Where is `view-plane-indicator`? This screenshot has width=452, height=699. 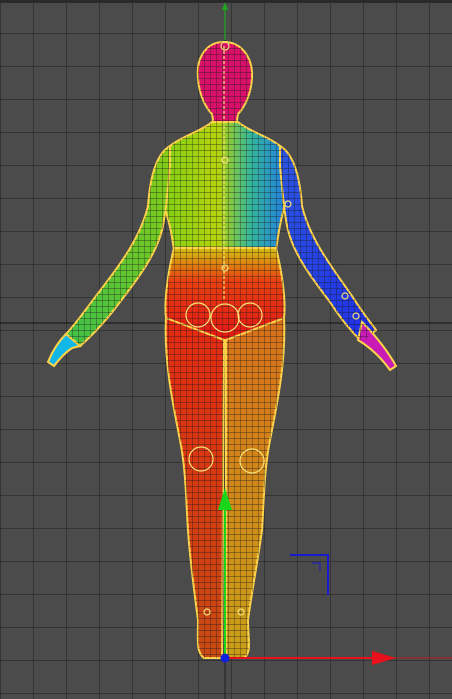
view-plane-indicator is located at coordinates (309, 574).